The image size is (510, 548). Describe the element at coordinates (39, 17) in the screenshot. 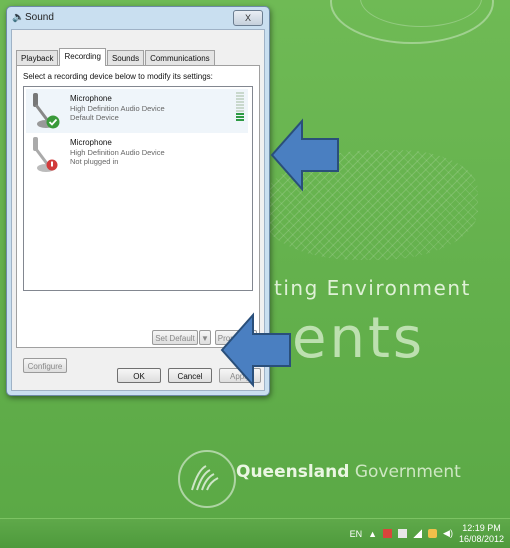

I see `dialog-title: Sound` at that location.